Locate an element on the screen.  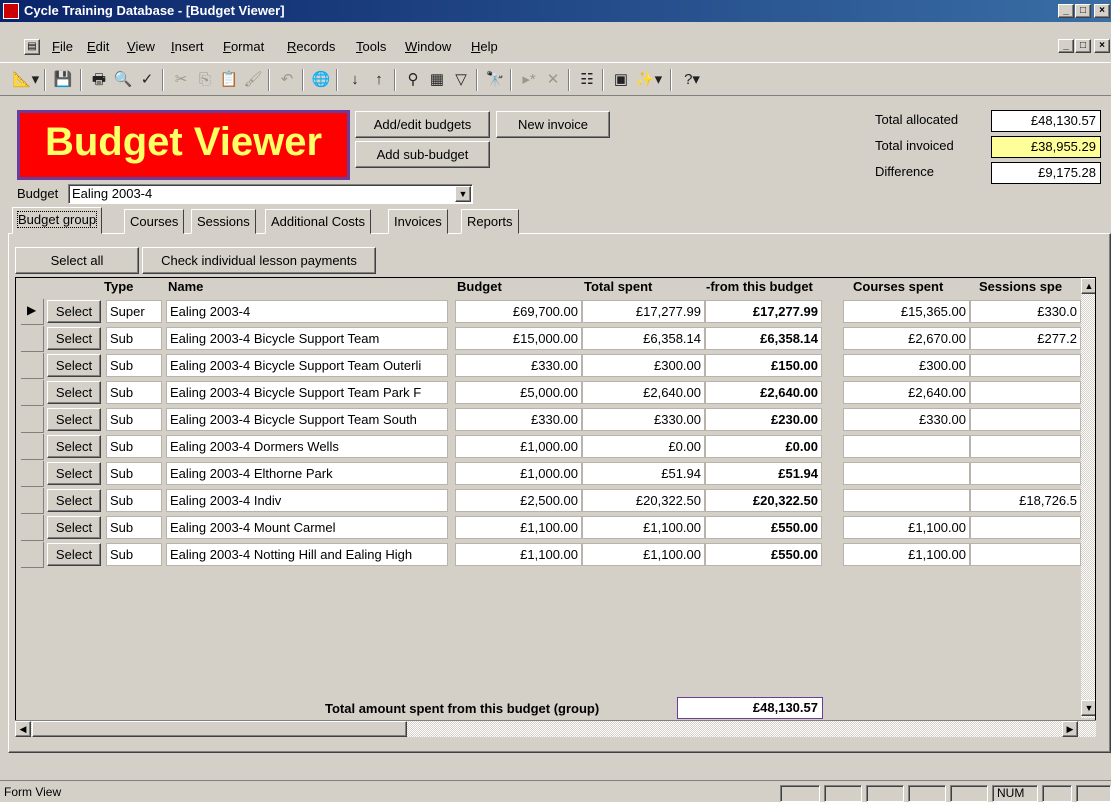
cell-name: Ealing 2003-4 Mount Carmel is located at coordinates (307, 527).